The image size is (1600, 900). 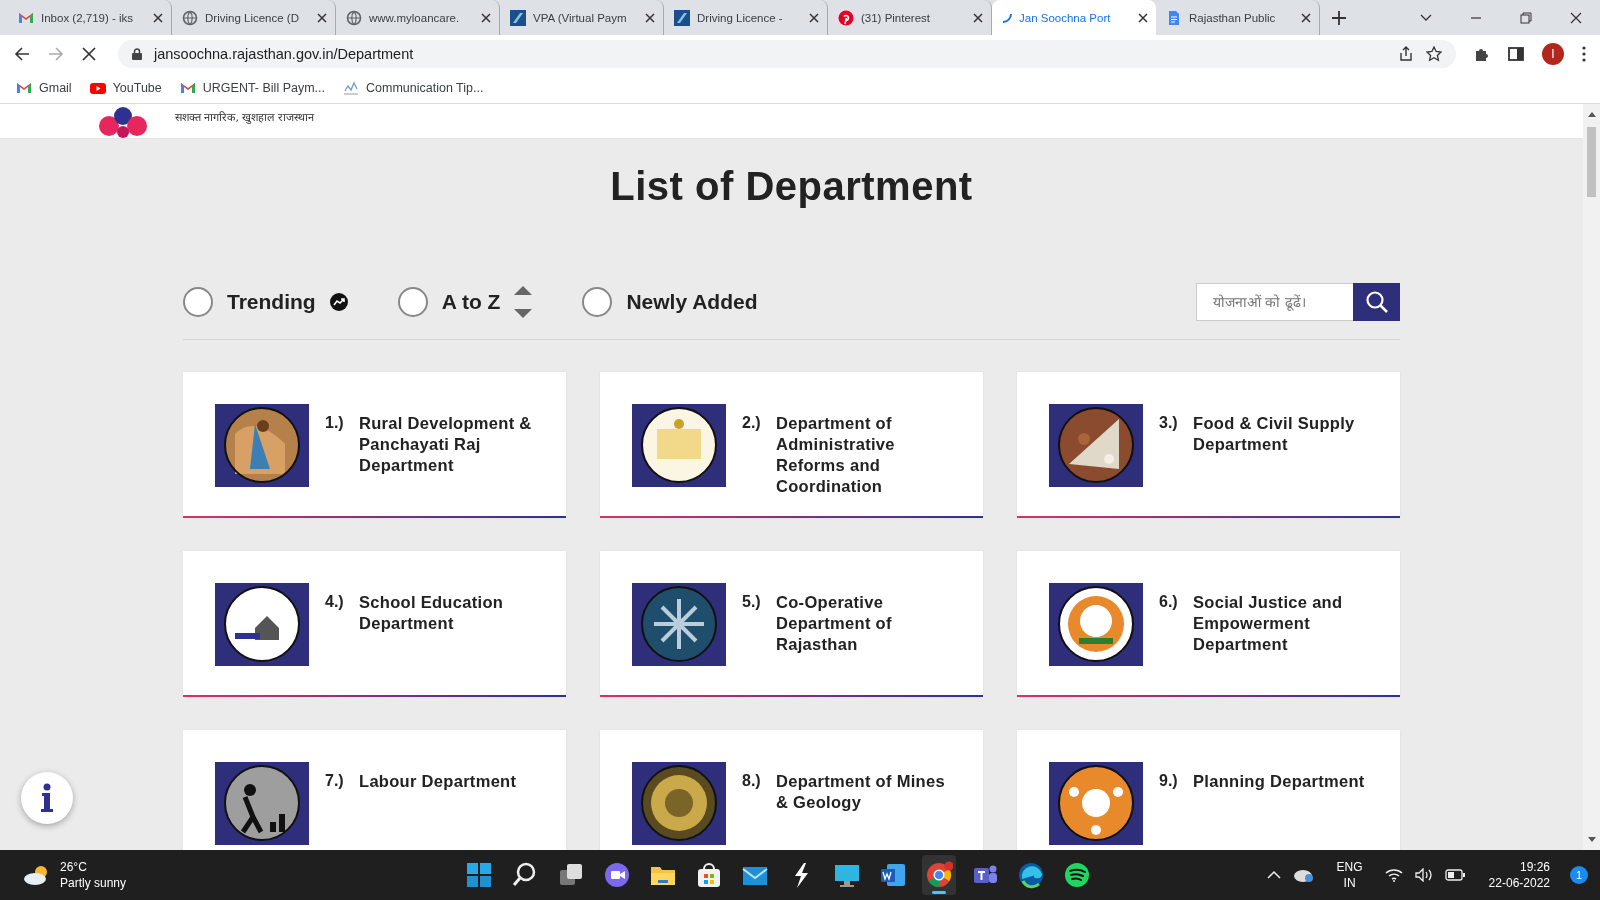 I want to click on department-number: 1.), so click(x=335, y=423).